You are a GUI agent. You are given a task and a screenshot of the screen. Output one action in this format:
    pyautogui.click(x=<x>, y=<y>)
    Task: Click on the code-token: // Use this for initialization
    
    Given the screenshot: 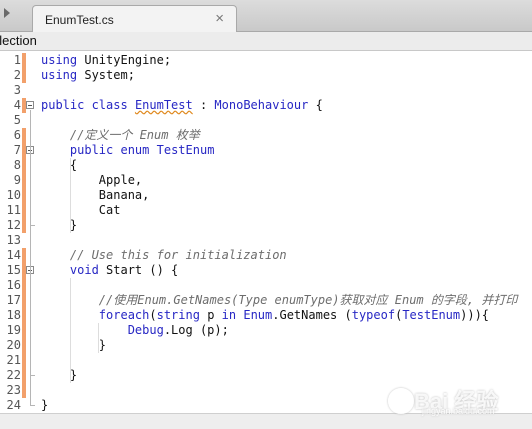 What is the action you would take?
    pyautogui.click(x=164, y=255)
    